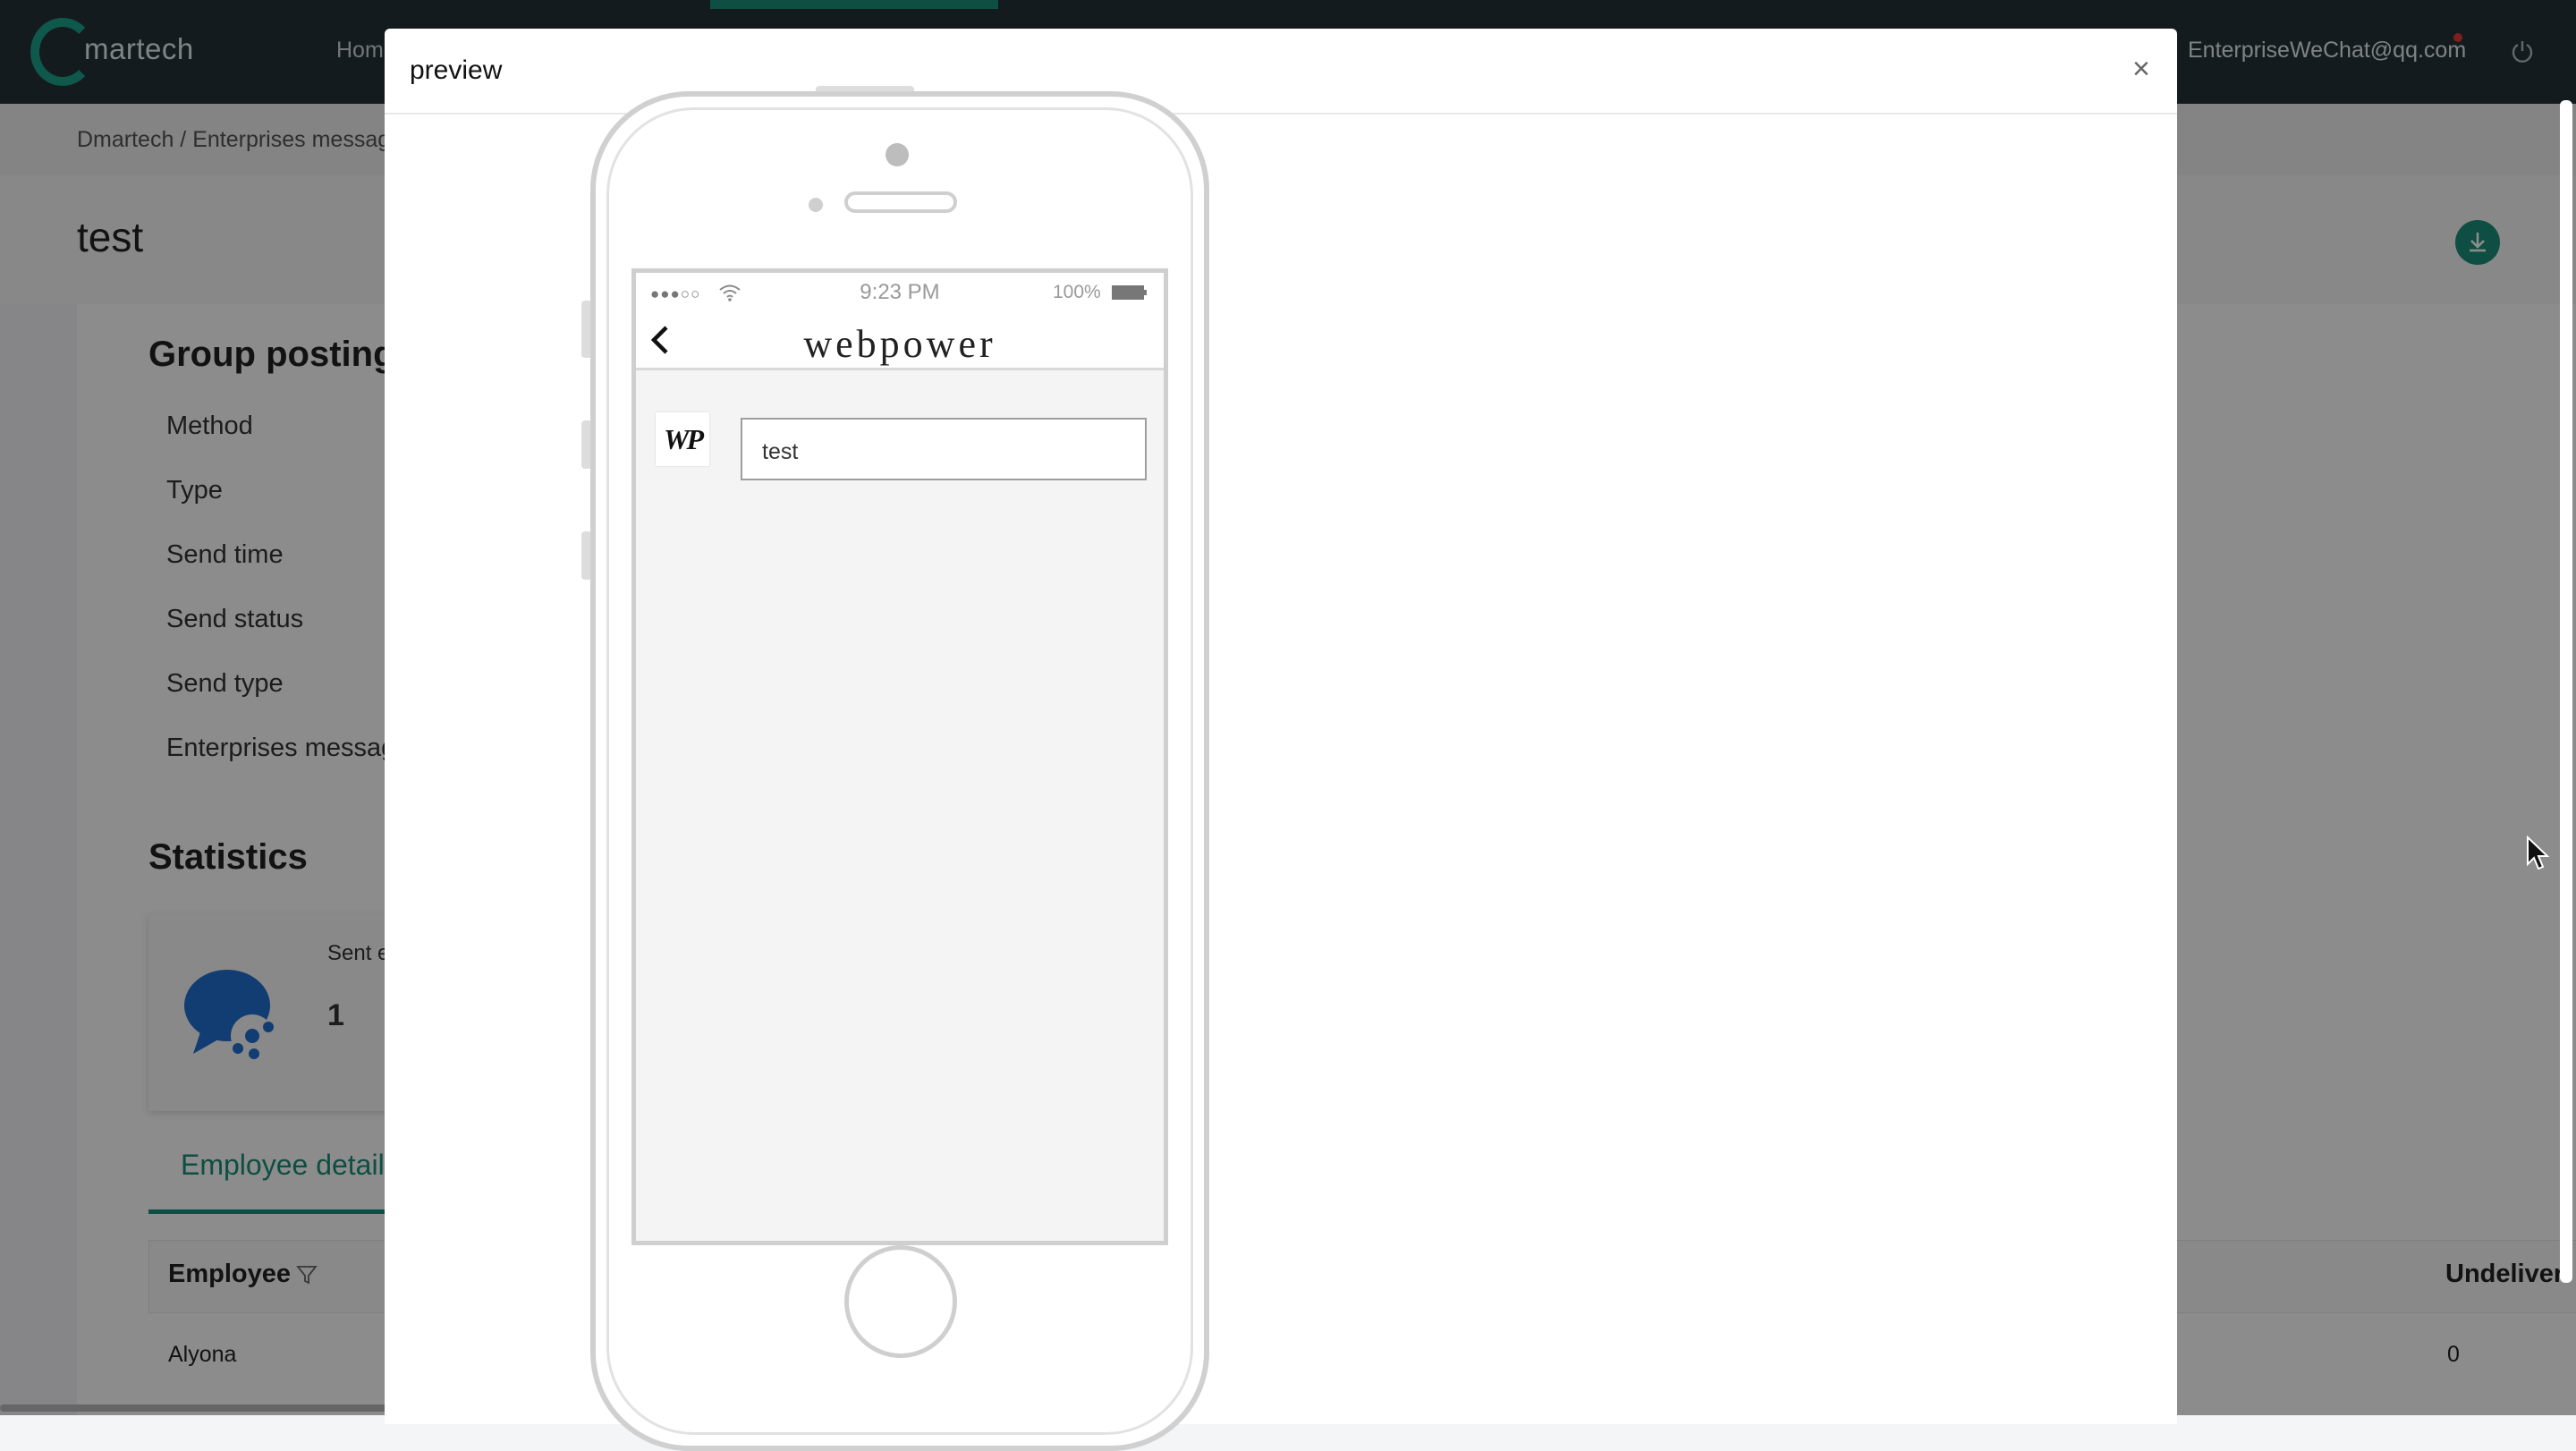 The height and width of the screenshot is (1451, 2576). Describe the element at coordinates (900, 291) in the screenshot. I see `phone-status-bar: ●●●○○ 9:23 PM 100%` at that location.